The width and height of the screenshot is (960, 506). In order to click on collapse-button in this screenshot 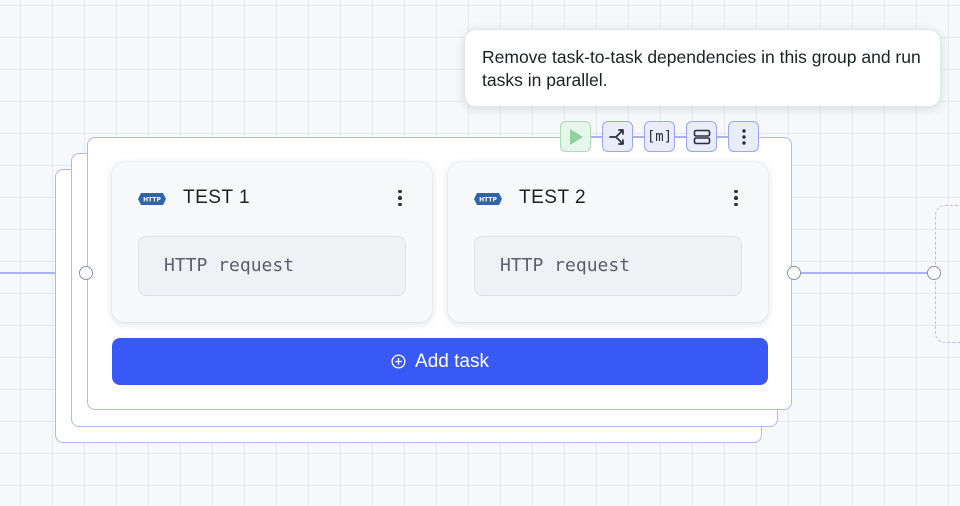, I will do `click(701, 136)`.